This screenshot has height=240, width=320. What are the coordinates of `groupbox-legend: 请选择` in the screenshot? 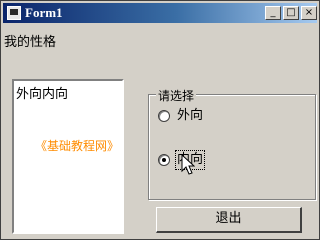 It's located at (176, 95).